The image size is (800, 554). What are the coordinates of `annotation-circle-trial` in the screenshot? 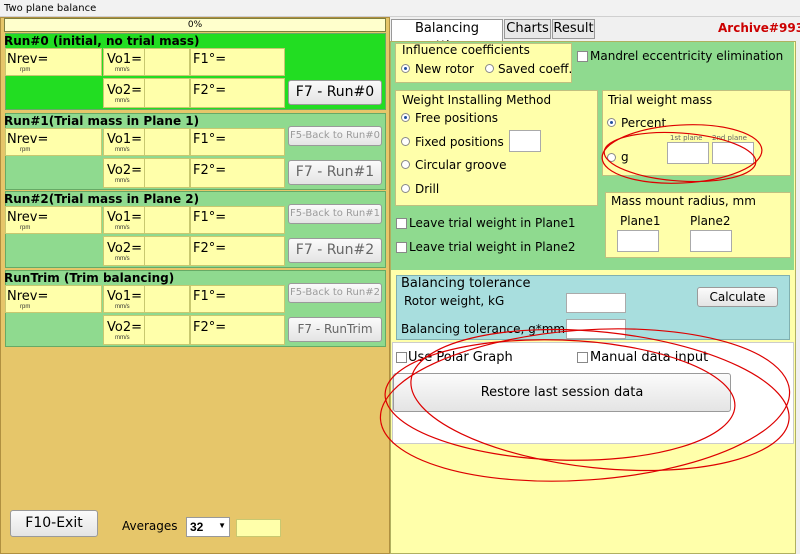 It's located at (682, 154).